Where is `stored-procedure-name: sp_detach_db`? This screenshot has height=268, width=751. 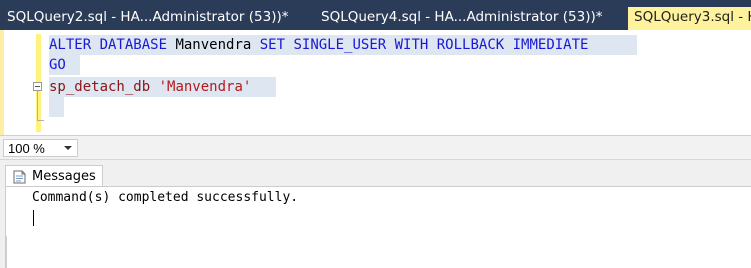
stored-procedure-name: sp_detach_db is located at coordinates (100, 87).